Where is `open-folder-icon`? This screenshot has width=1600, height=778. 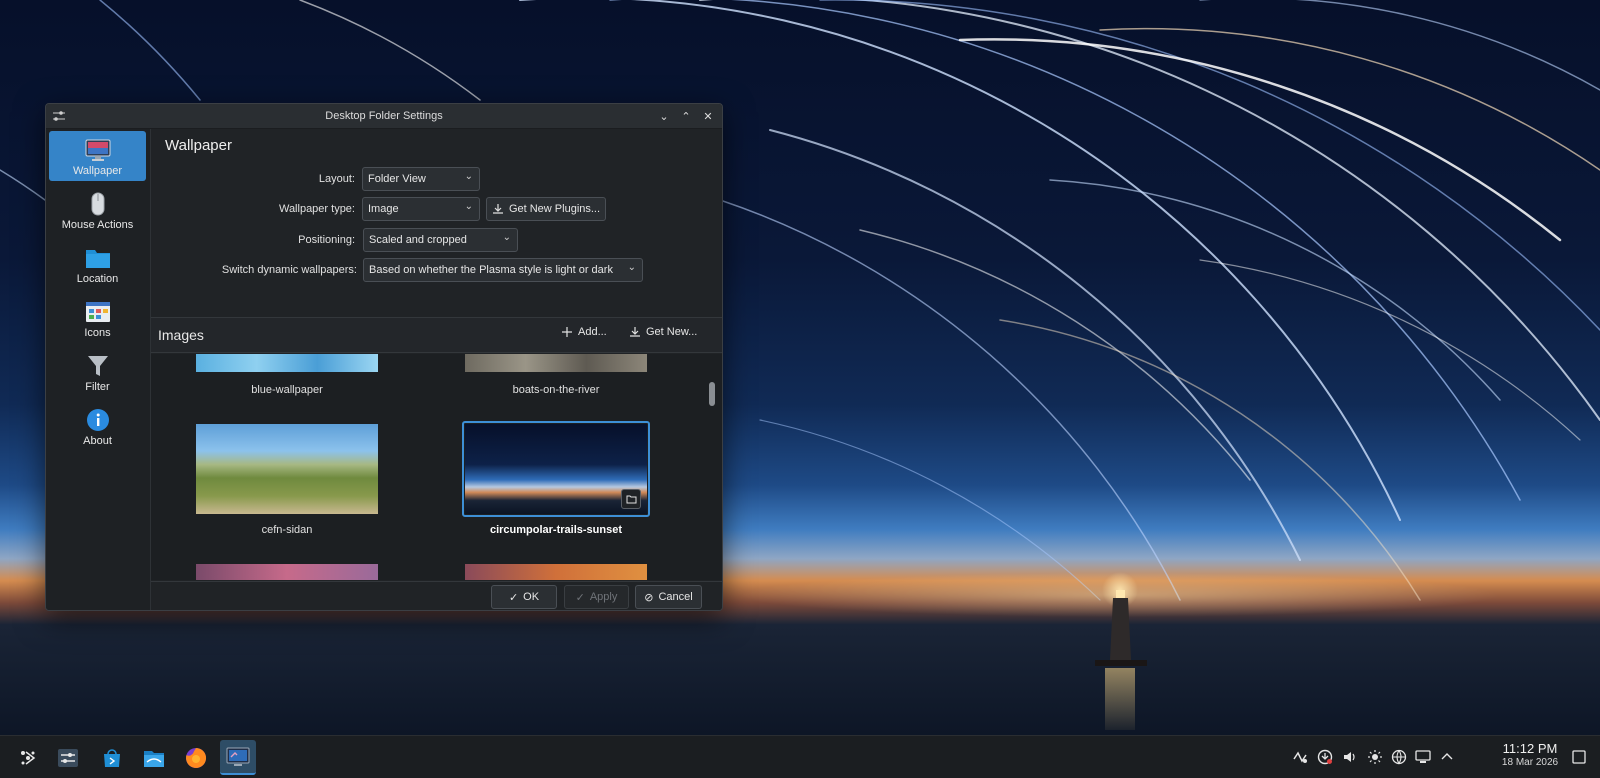 open-folder-icon is located at coordinates (631, 499).